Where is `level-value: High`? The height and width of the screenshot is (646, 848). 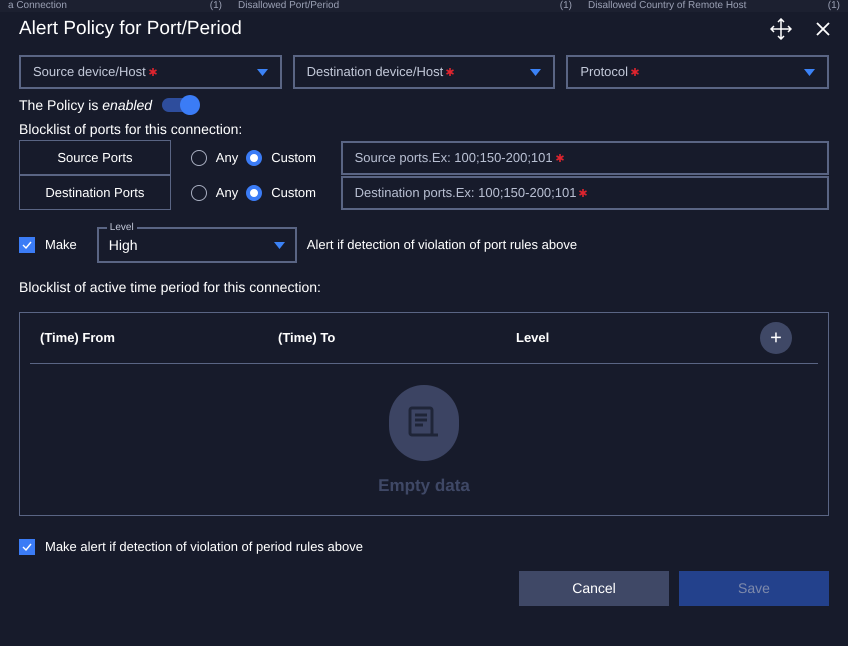
level-value: High is located at coordinates (123, 245).